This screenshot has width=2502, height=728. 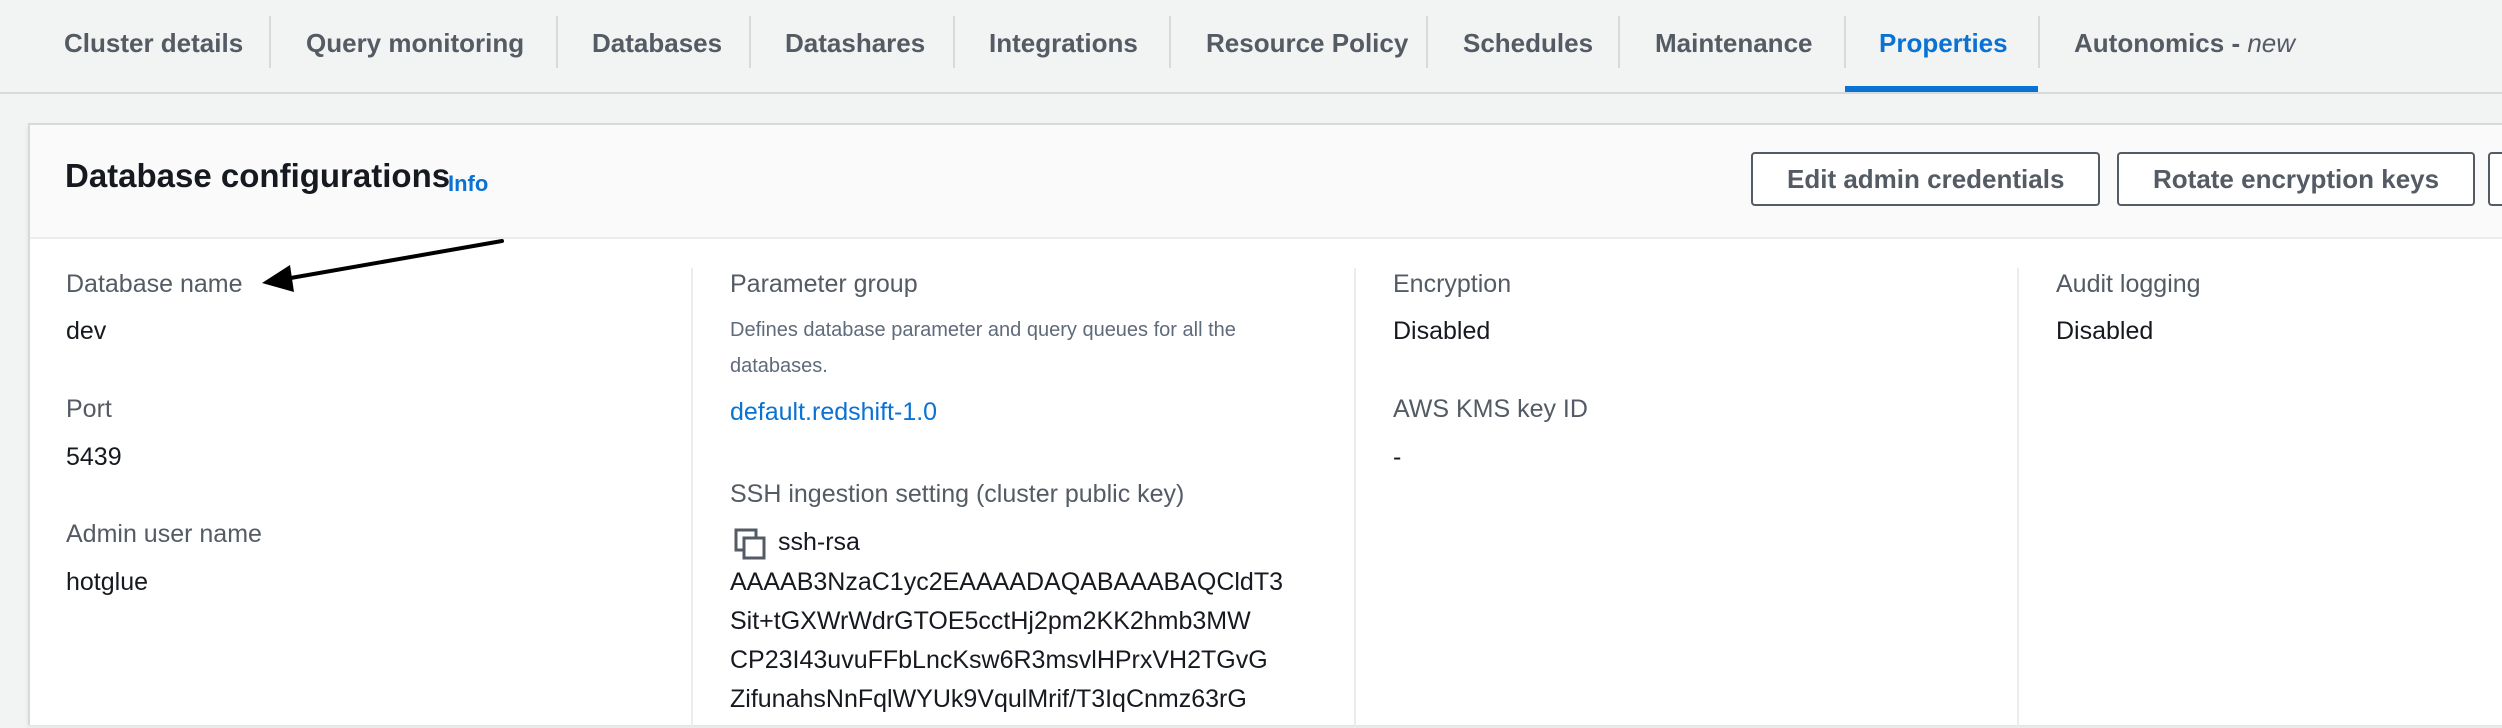 I want to click on kms-key-id-value: -, so click(x=1397, y=457).